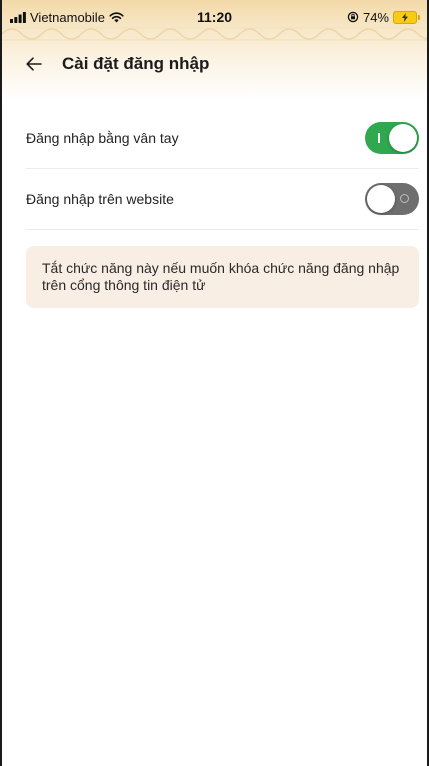 This screenshot has width=429, height=766. Describe the element at coordinates (406, 17) in the screenshot. I see `battery-charging-icon` at that location.